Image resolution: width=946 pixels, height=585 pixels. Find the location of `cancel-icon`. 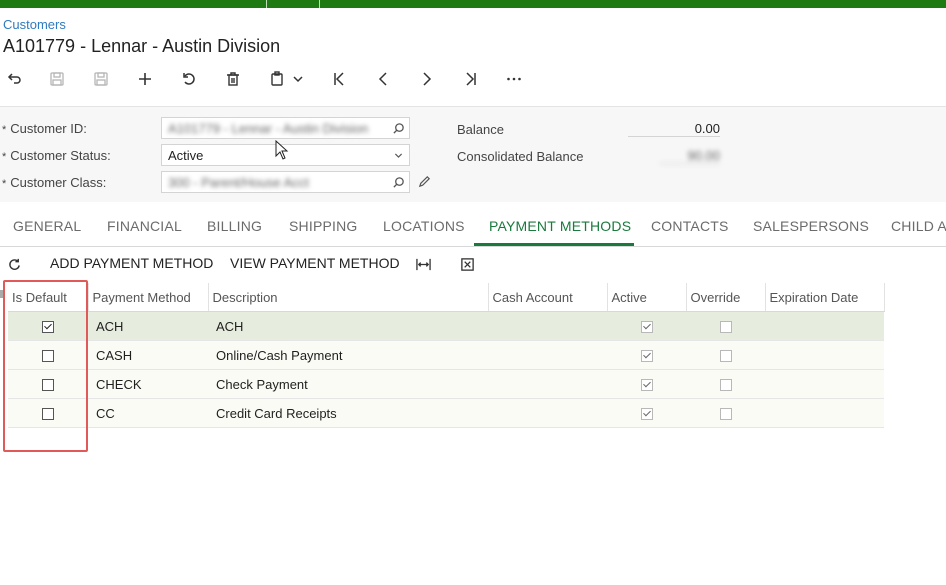

cancel-icon is located at coordinates (189, 79).